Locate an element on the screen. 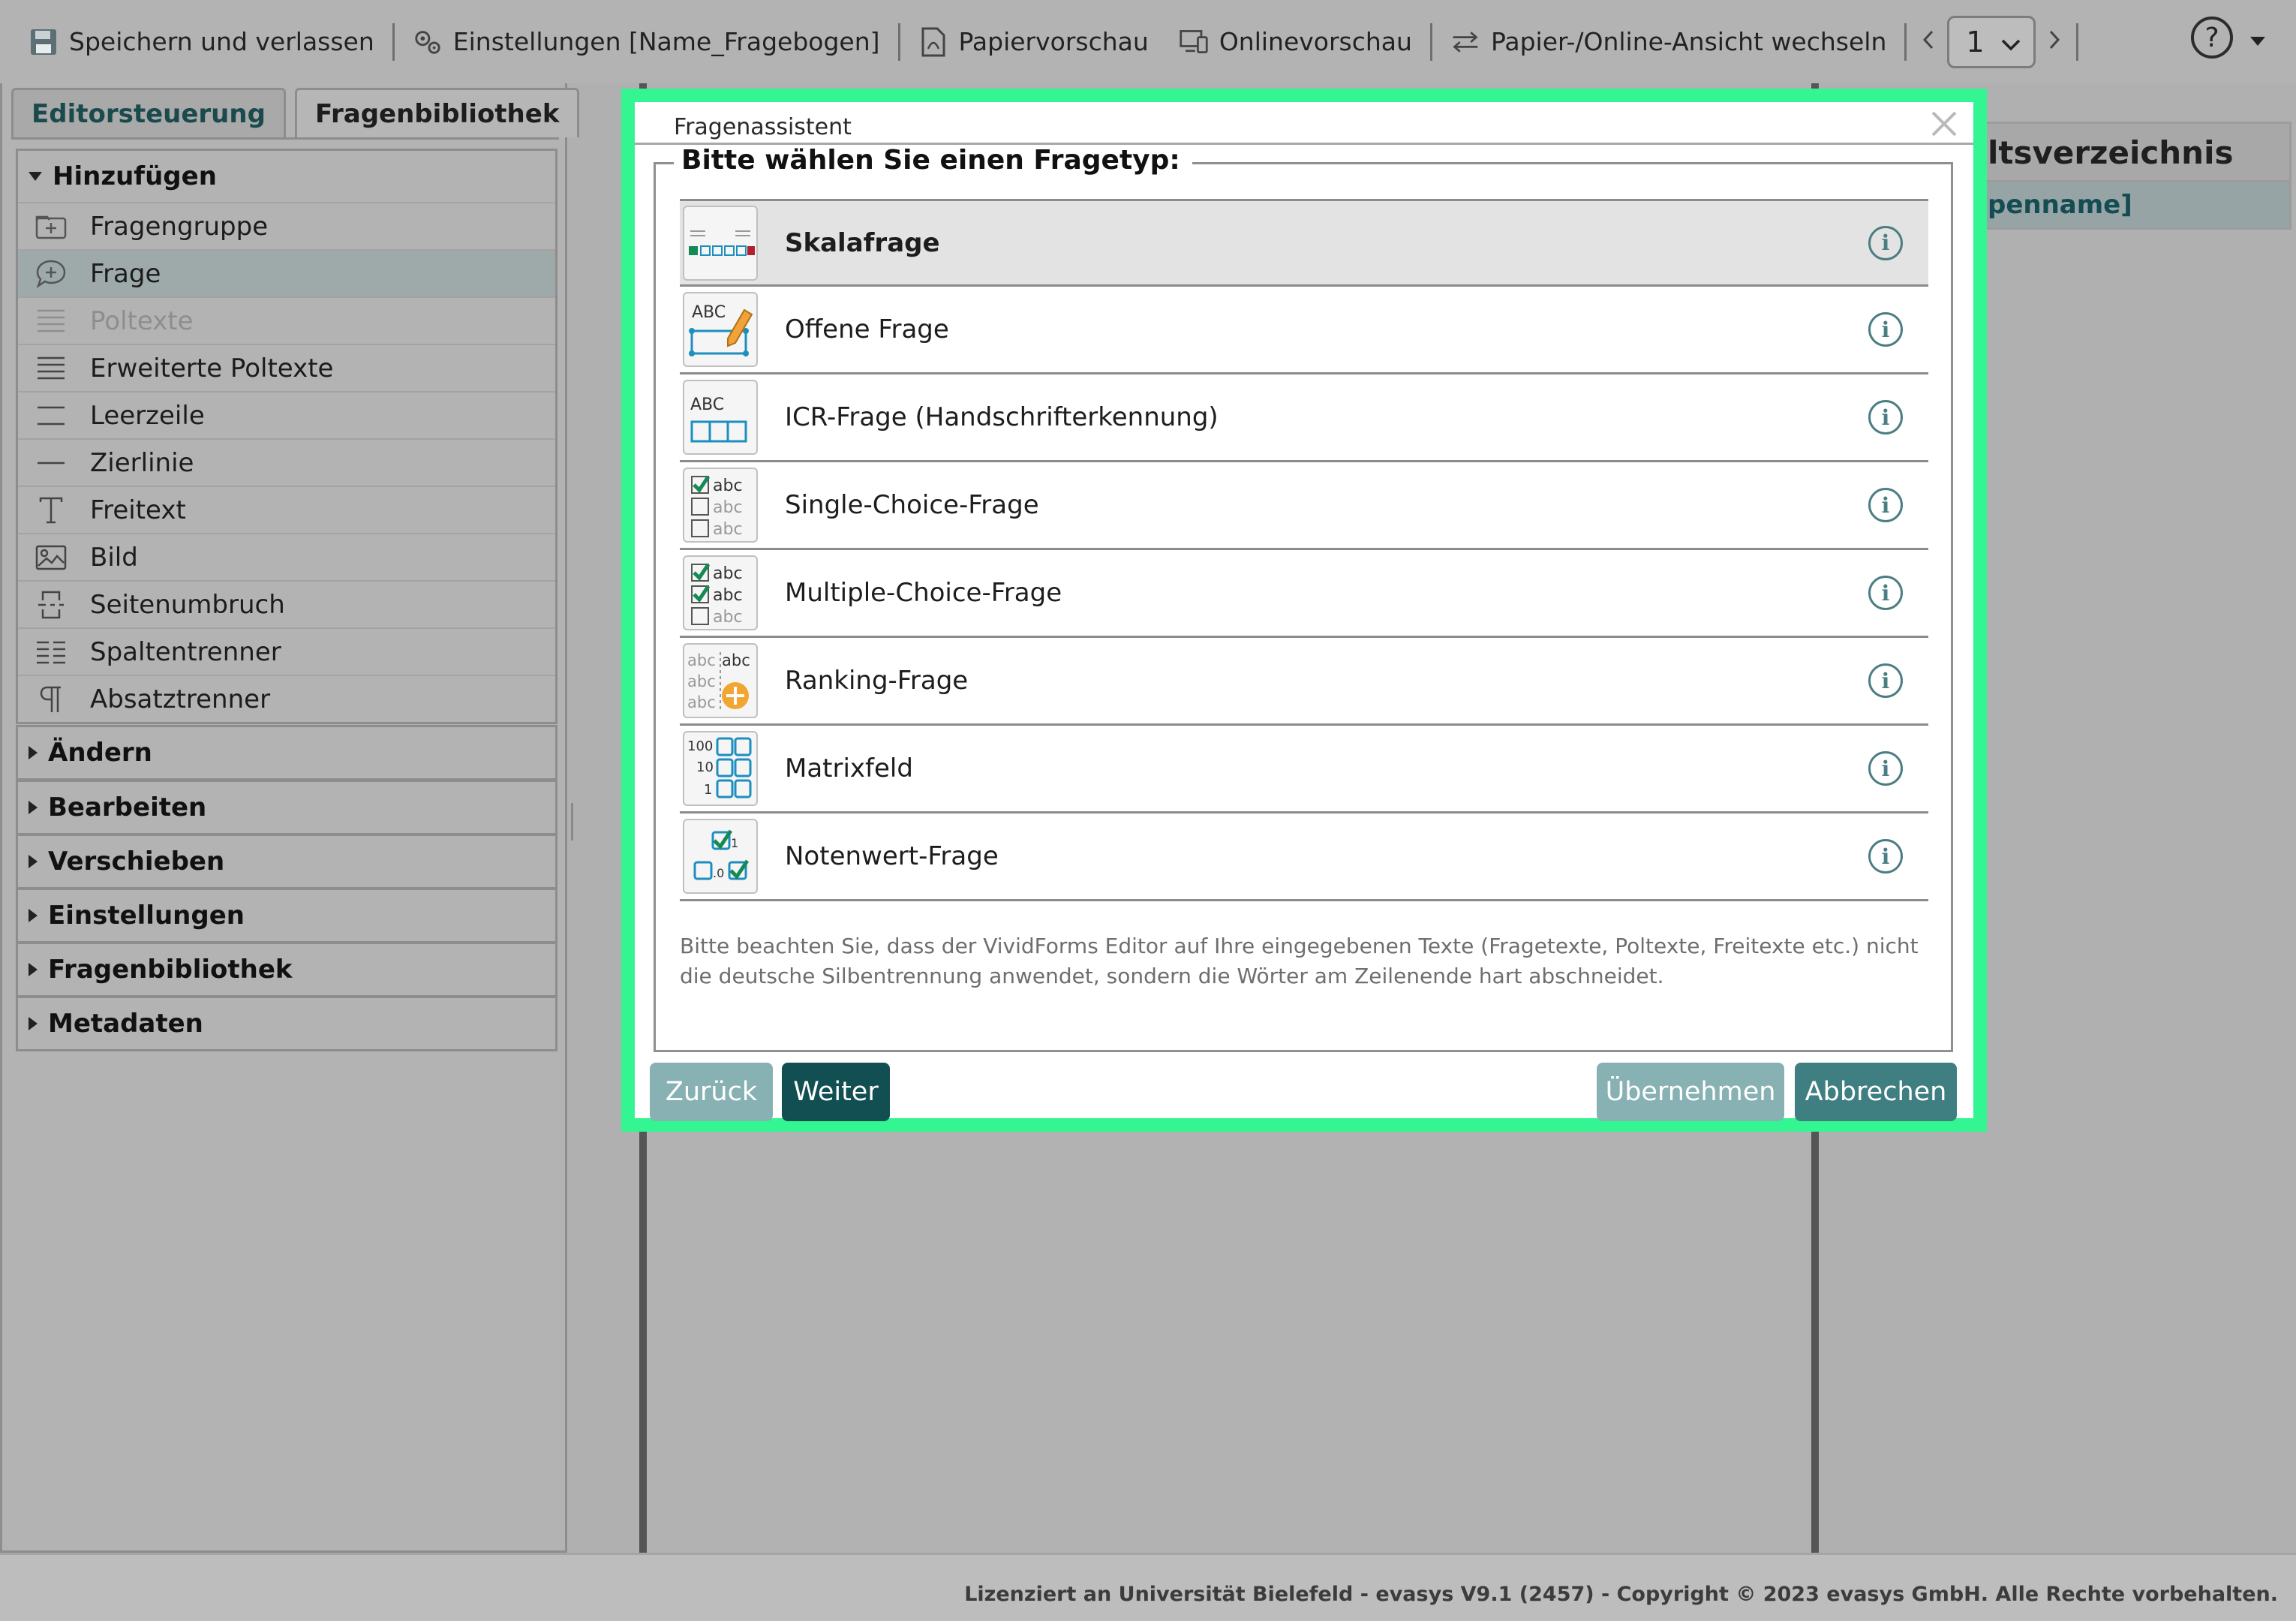  save-icon is located at coordinates (44, 42).